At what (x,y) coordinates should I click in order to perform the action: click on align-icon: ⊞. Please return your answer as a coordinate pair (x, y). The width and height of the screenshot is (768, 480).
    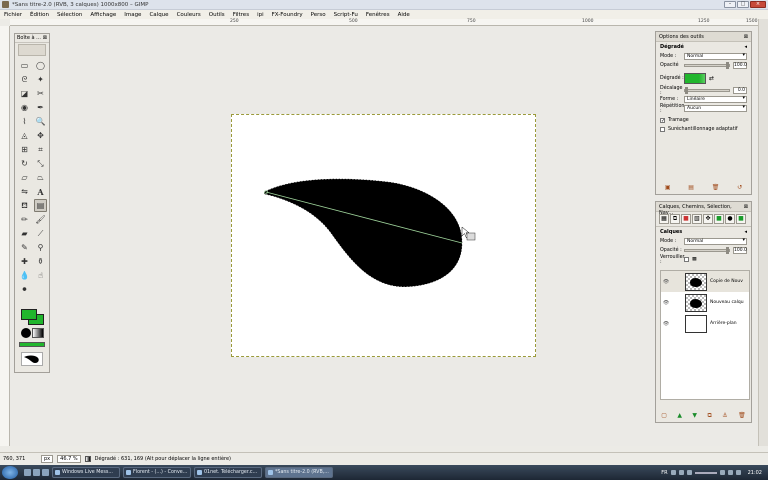
    Looking at the image, I should click on (24, 149).